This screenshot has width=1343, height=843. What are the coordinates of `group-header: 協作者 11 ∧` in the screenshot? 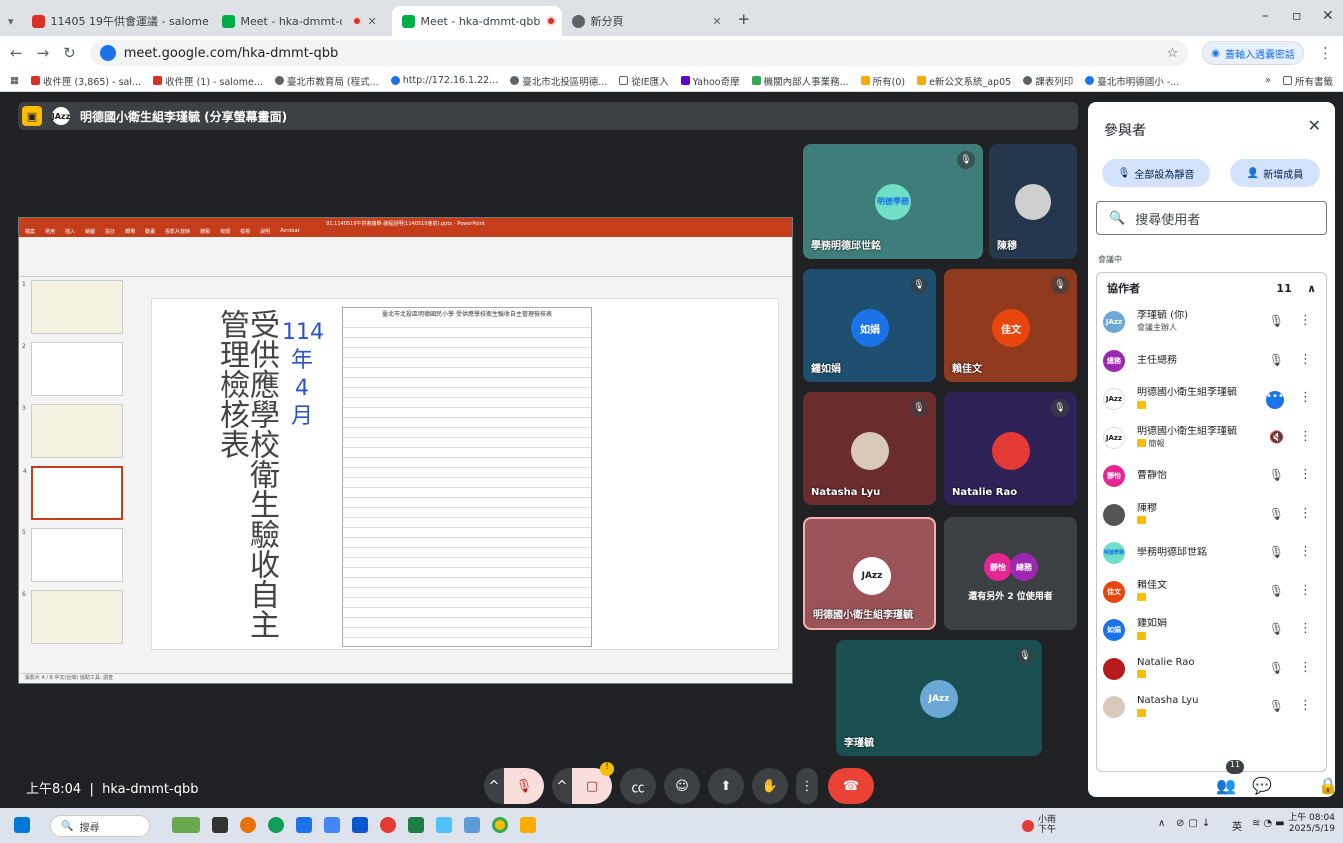 It's located at (1211, 288).